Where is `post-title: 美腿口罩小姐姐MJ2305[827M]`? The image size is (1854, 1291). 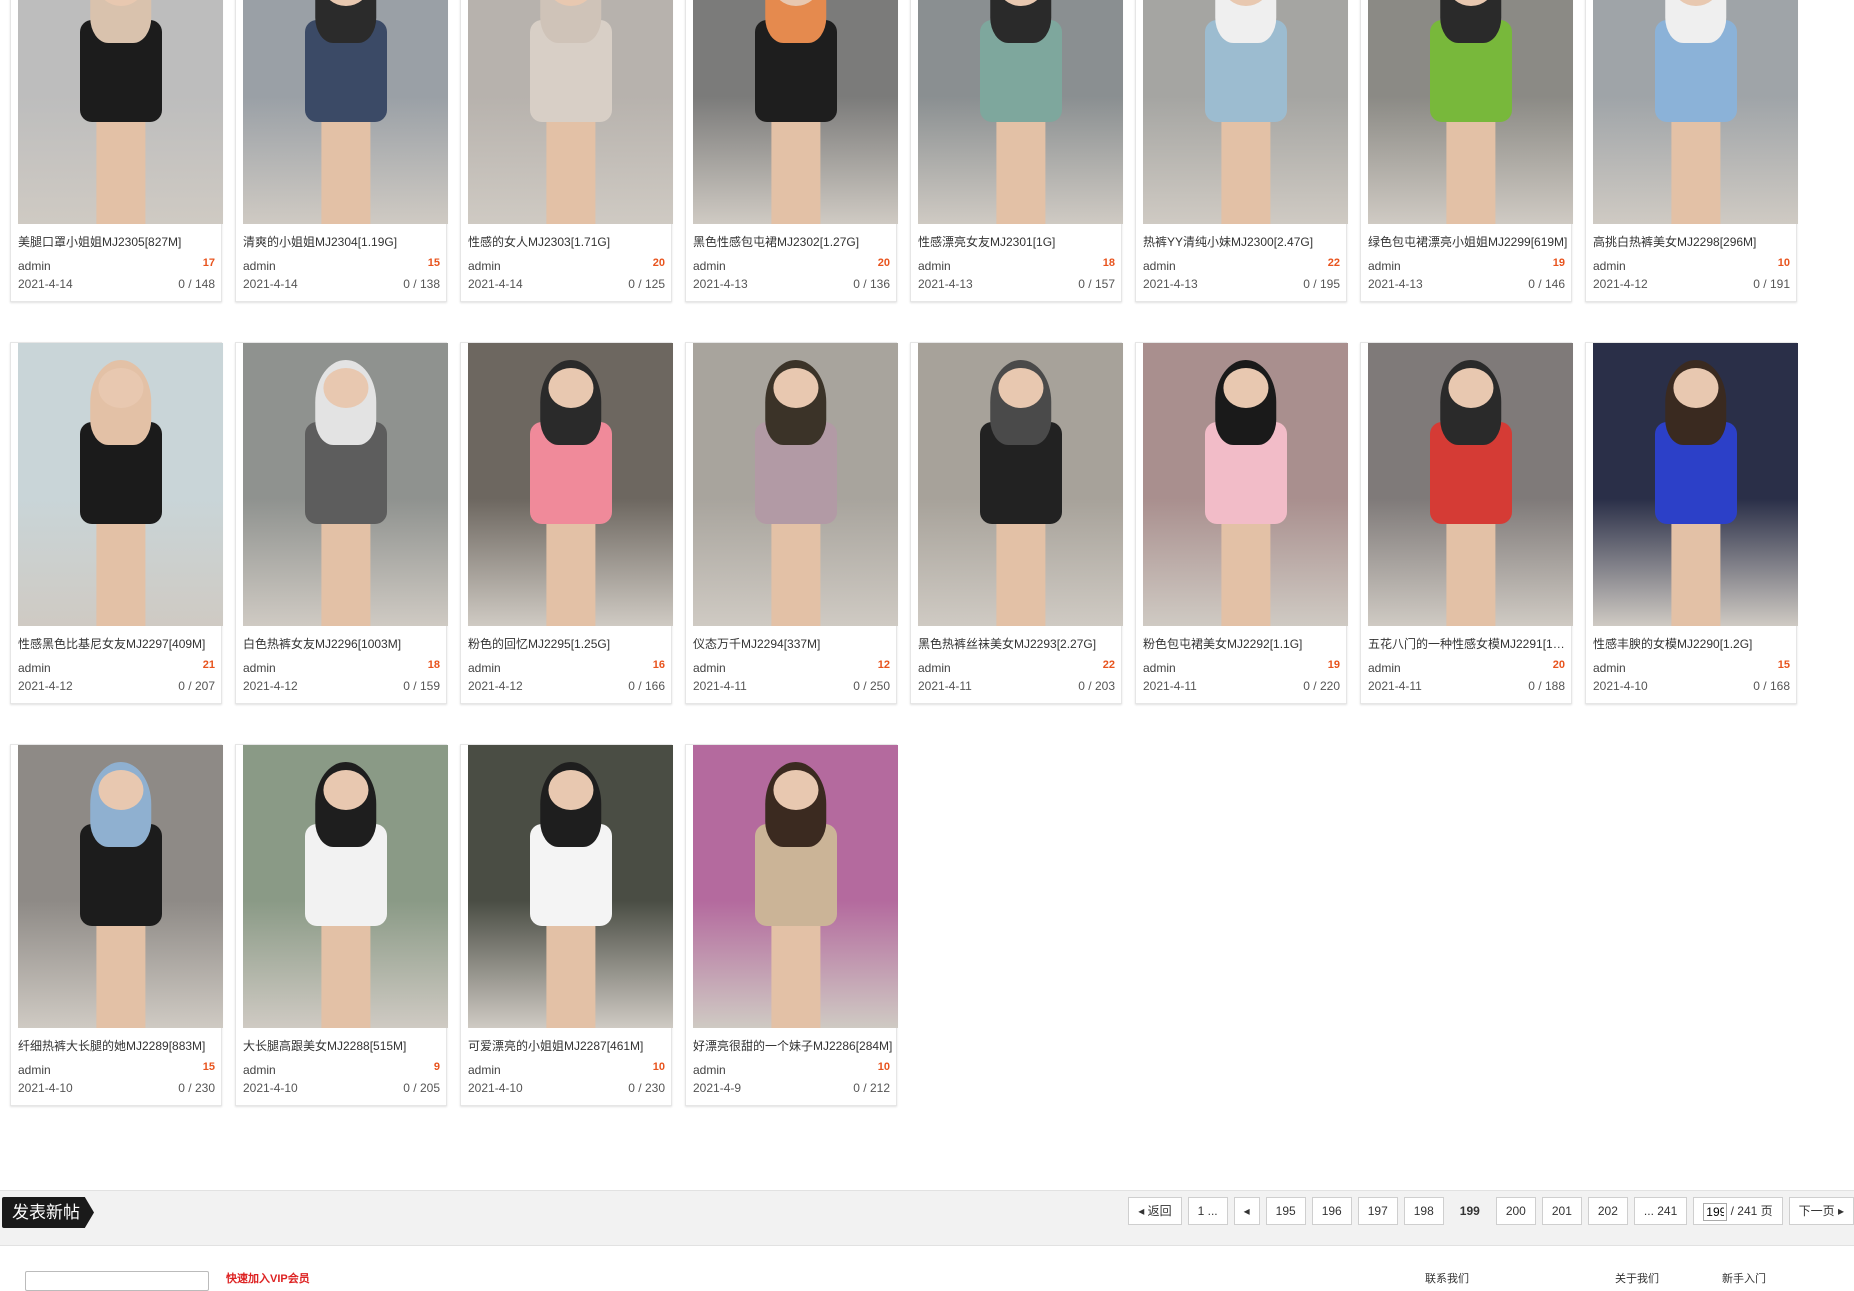
post-title: 美腿口罩小姐姐MJ2305[827M] is located at coordinates (118, 241).